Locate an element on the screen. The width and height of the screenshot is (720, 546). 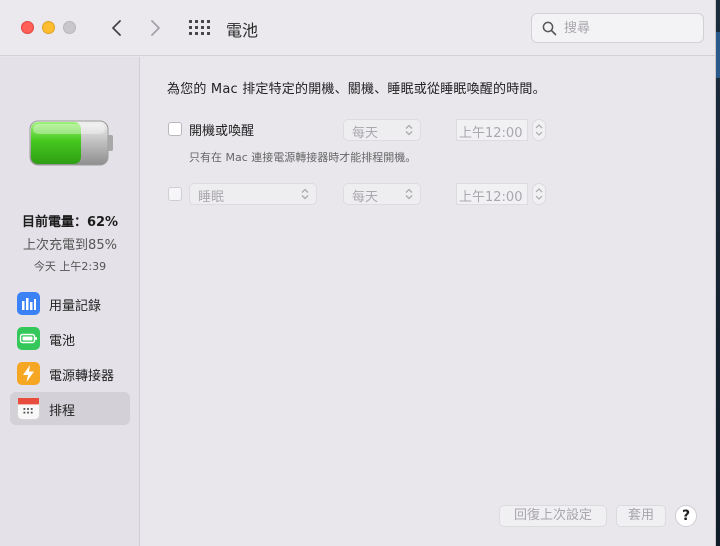
chevron-left-icon is located at coordinates (116, 28).